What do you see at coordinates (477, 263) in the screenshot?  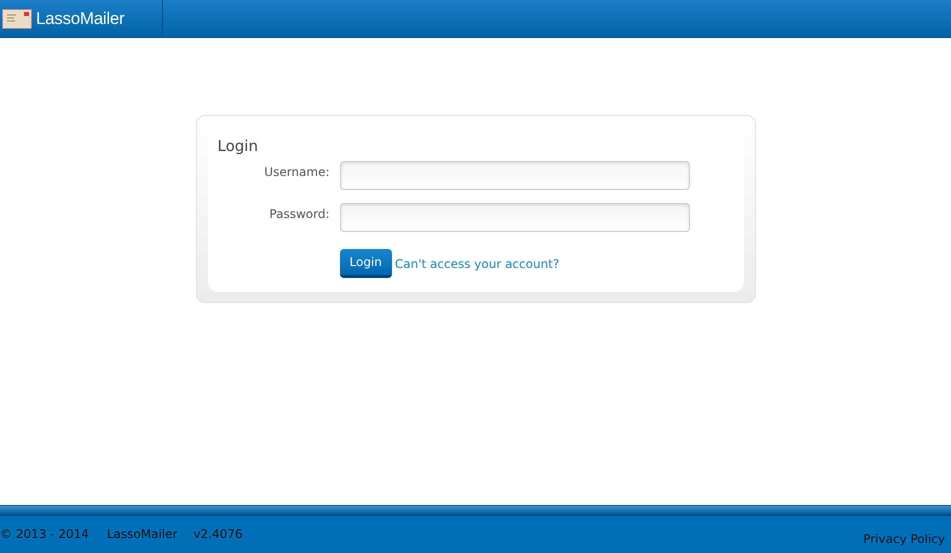 I see `help-link: Can't access your account?` at bounding box center [477, 263].